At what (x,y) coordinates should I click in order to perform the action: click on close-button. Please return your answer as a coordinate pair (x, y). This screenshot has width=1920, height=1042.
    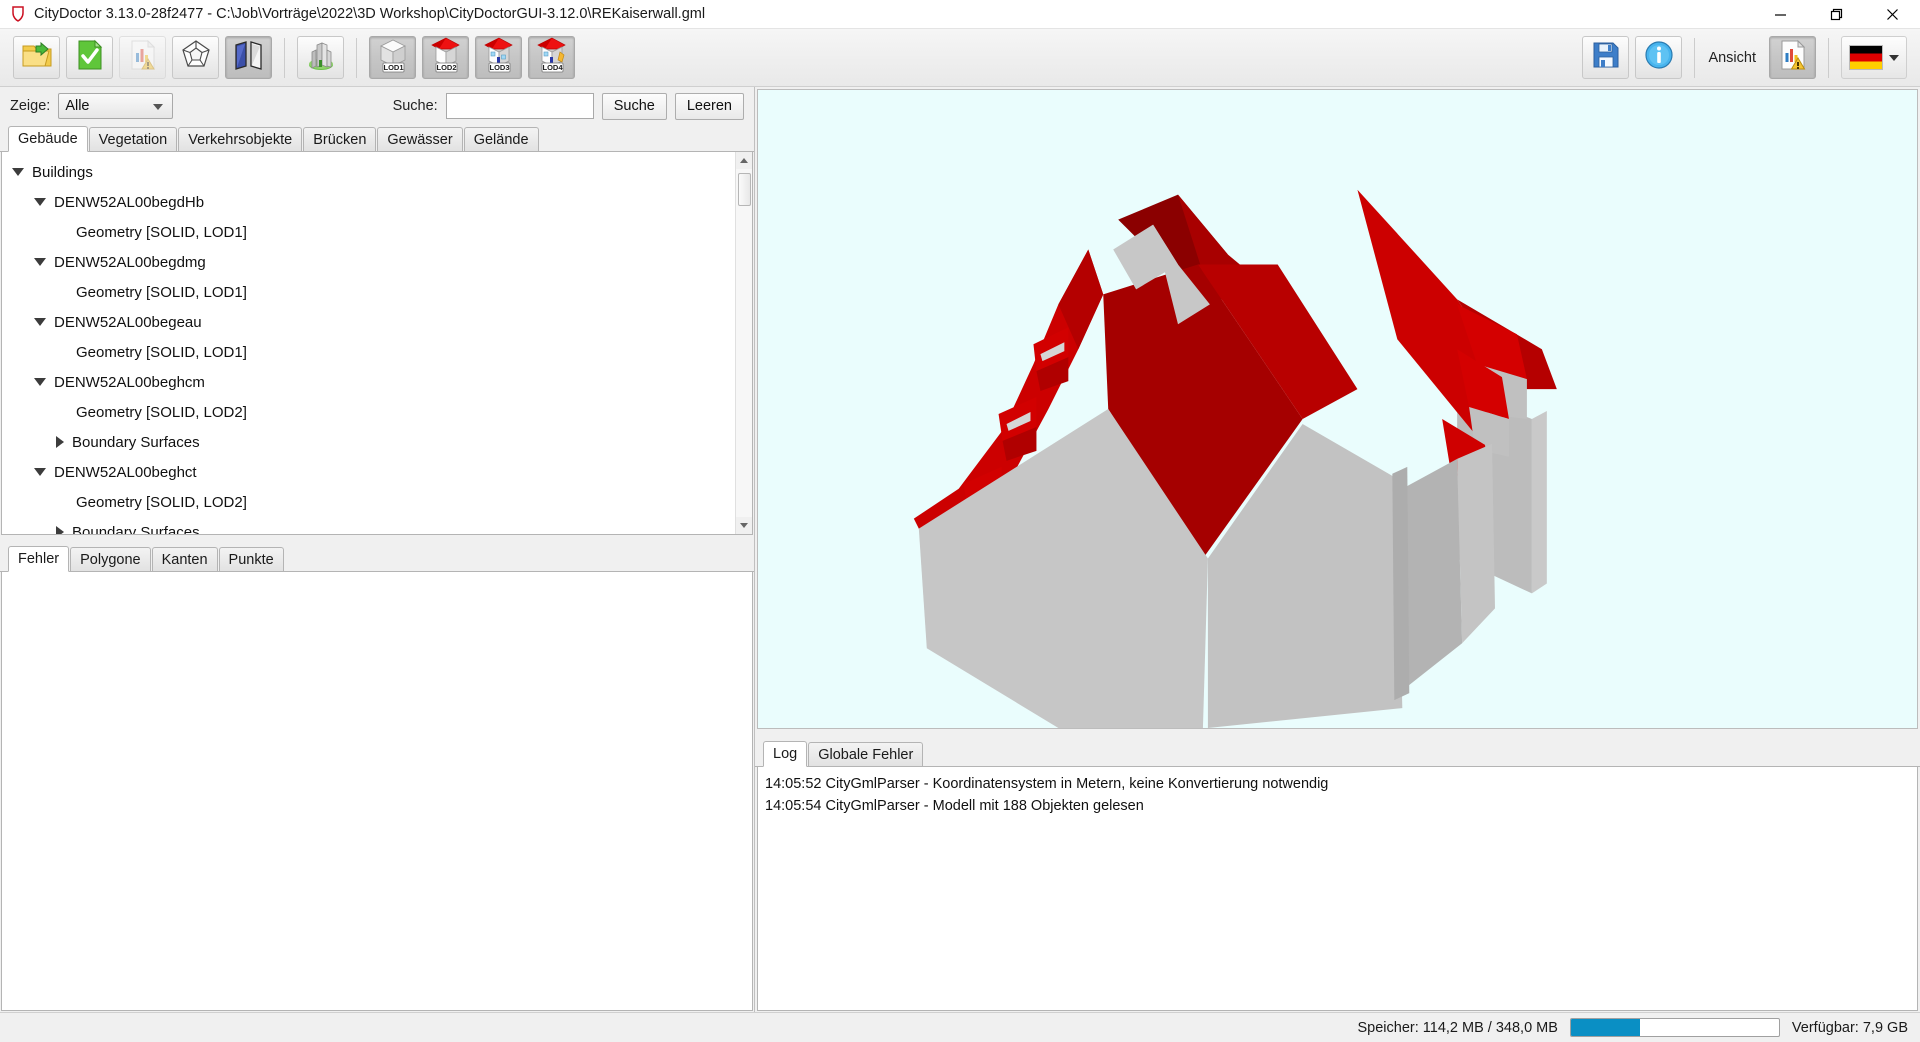
    Looking at the image, I should click on (1892, 14).